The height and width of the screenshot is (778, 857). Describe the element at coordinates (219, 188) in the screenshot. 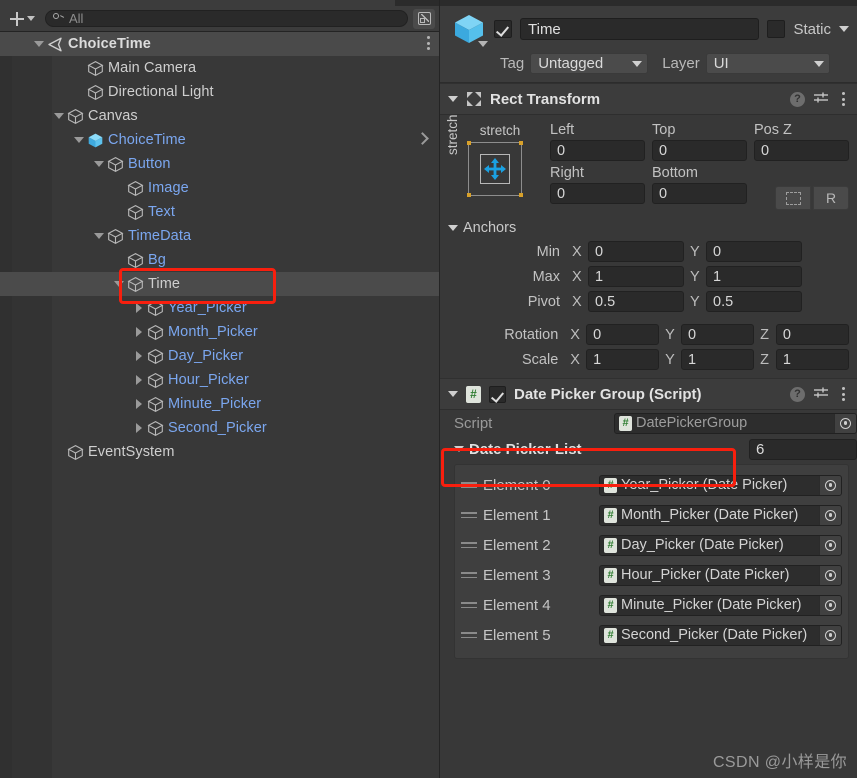

I see `hierarchy-row-image: Image` at that location.